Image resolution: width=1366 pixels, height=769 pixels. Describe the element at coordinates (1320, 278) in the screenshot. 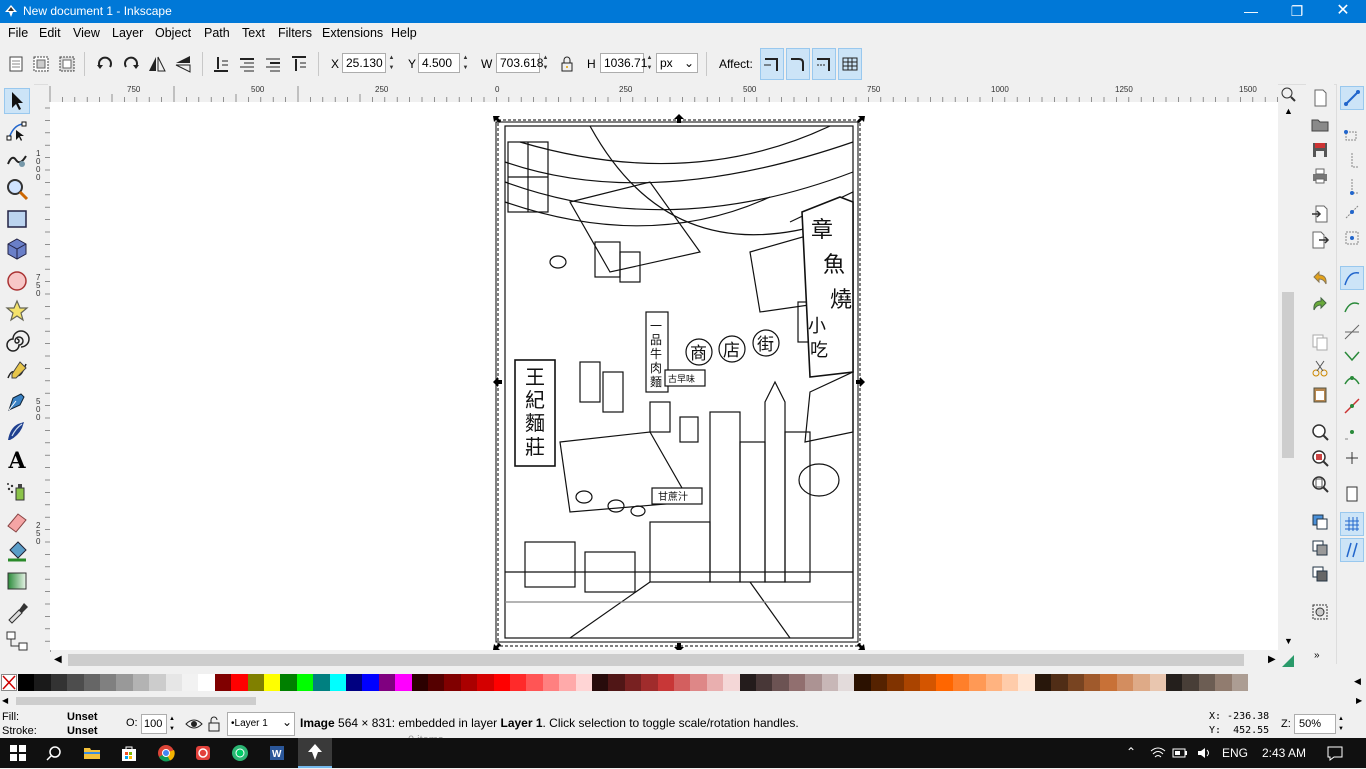

I see `undo-icon` at that location.